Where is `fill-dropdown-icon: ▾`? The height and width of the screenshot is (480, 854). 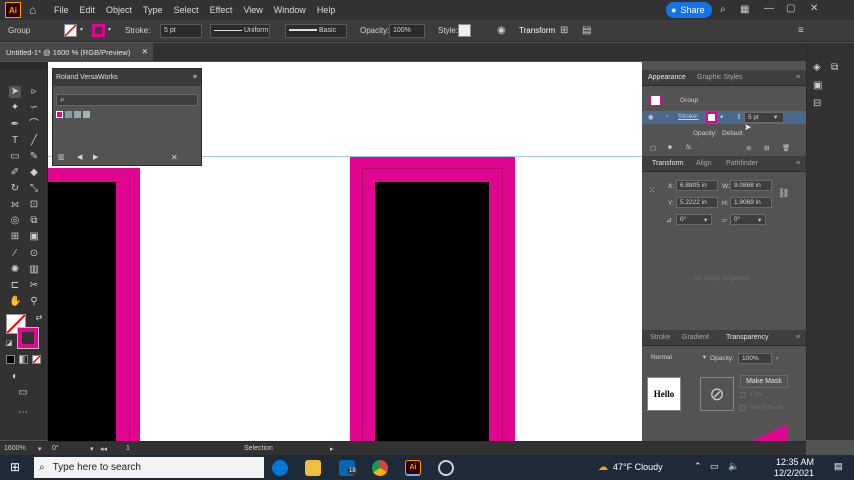 fill-dropdown-icon: ▾ is located at coordinates (81, 29).